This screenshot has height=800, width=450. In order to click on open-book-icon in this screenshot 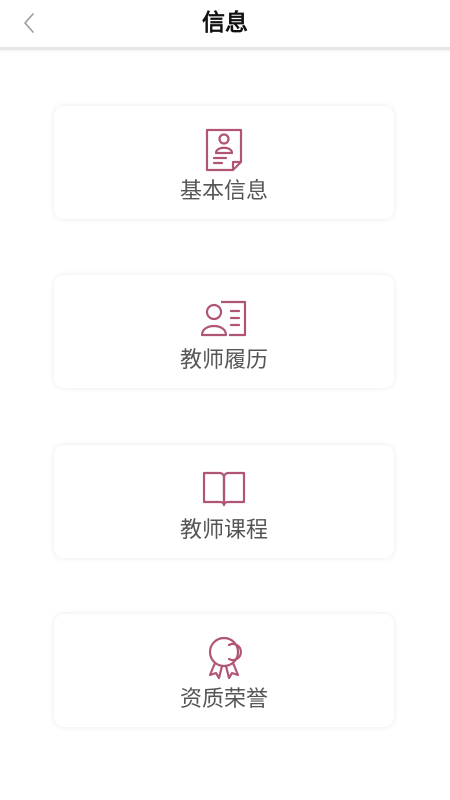, I will do `click(224, 489)`.